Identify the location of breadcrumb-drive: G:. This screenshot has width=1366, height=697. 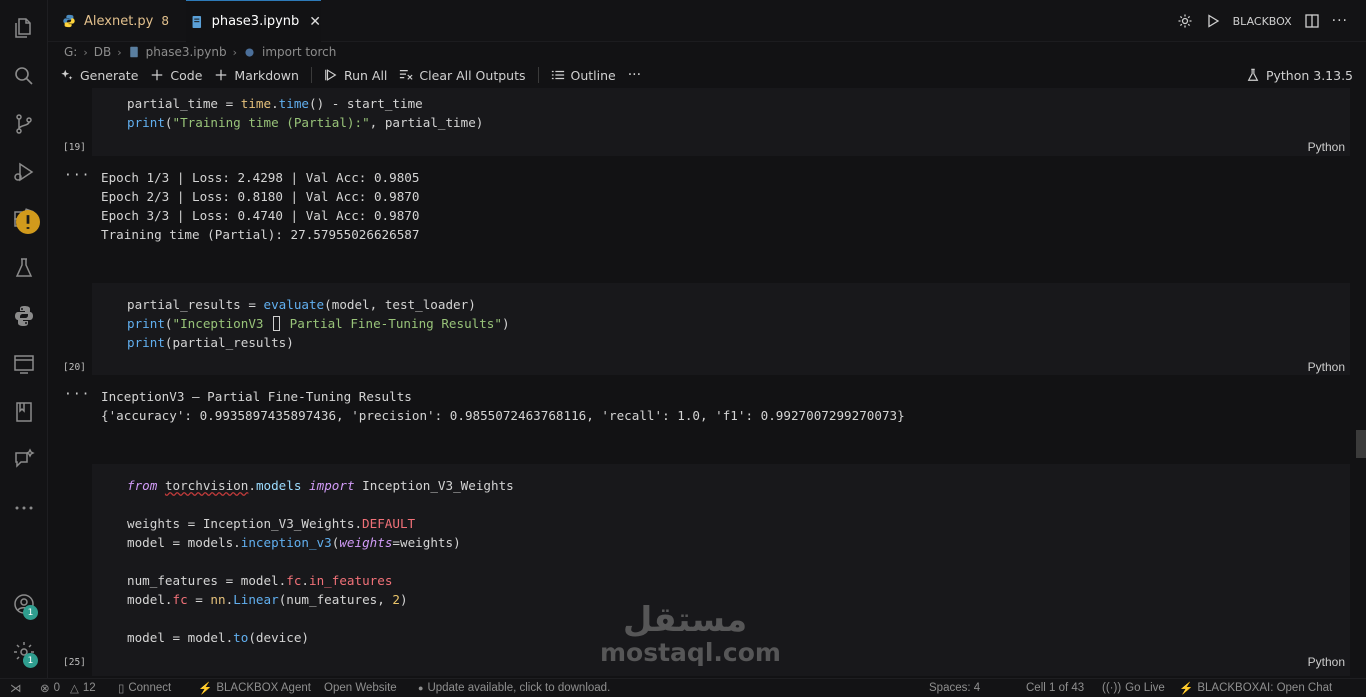
(70, 52).